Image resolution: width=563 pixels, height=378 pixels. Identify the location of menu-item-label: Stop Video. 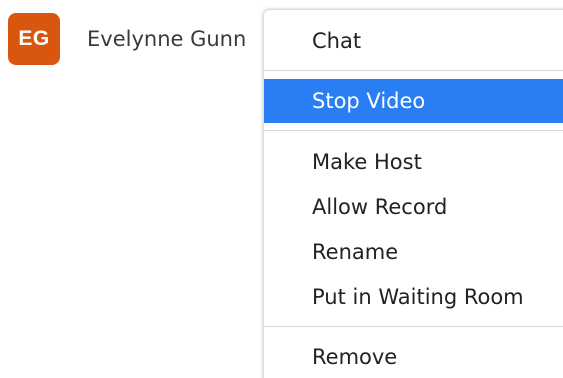
(369, 101).